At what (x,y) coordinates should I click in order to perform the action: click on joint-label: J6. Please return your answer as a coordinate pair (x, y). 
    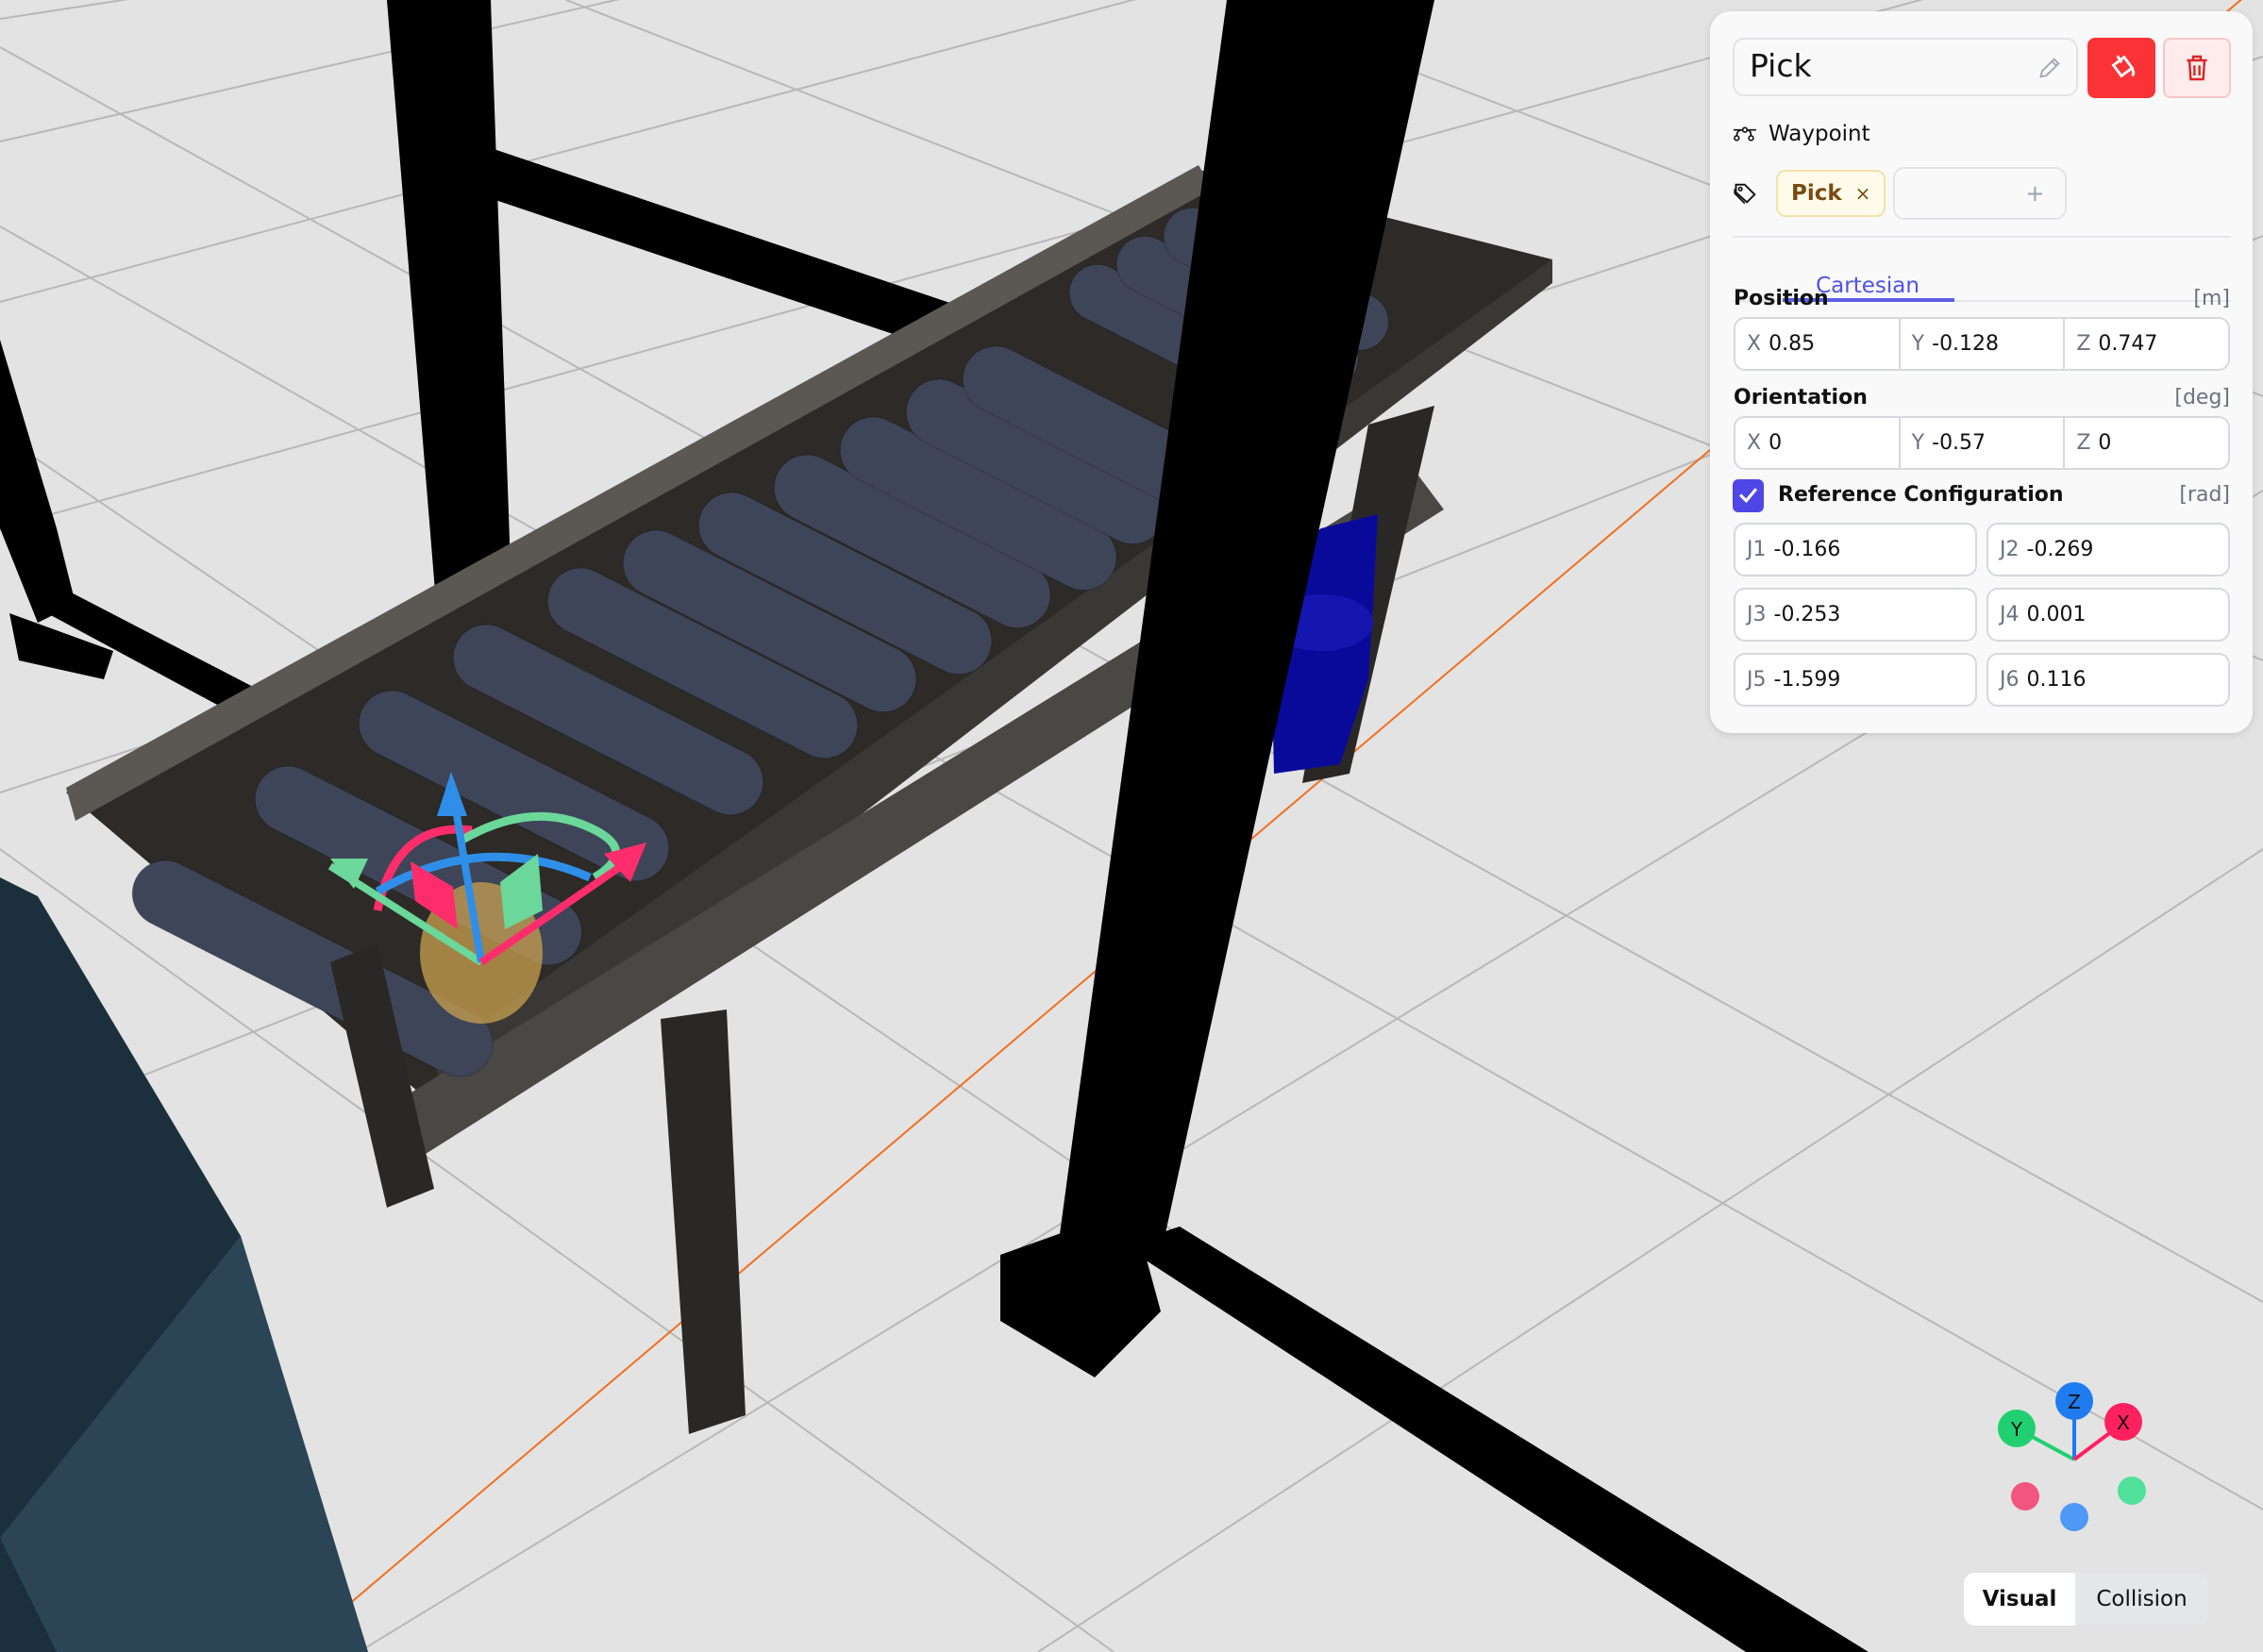
    Looking at the image, I should click on (2010, 680).